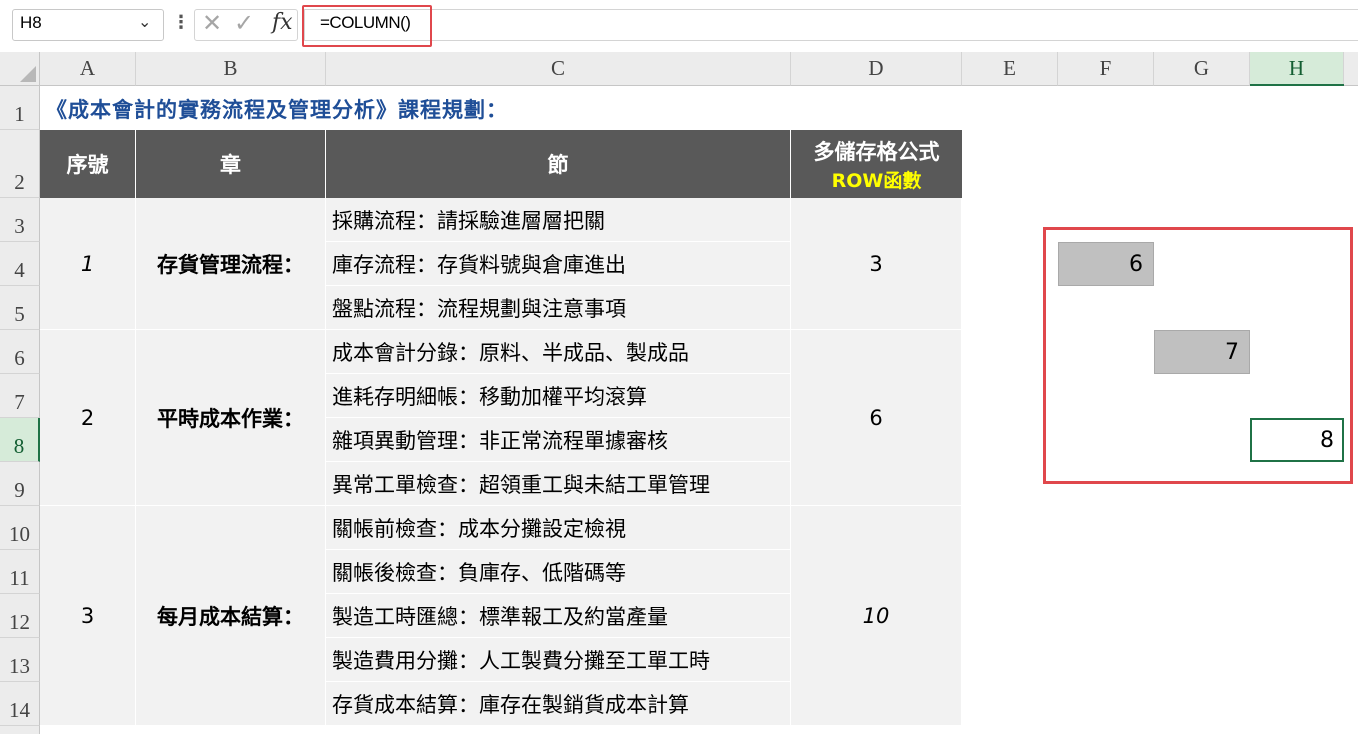  Describe the element at coordinates (876, 151) in the screenshot. I see `header-formula-line1: 多儲存格公式` at that location.